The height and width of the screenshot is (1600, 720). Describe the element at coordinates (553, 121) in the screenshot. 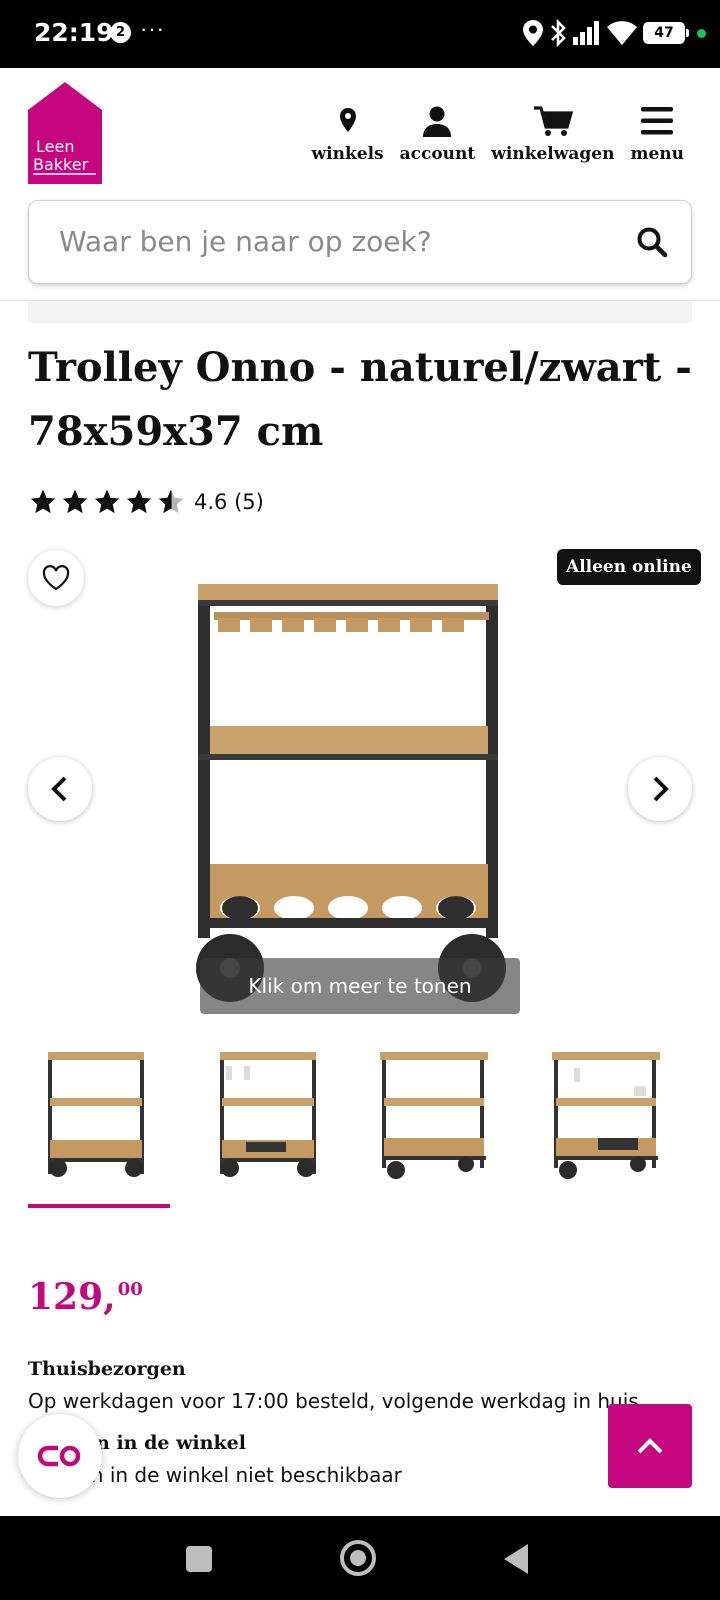

I see `cart-icon` at that location.